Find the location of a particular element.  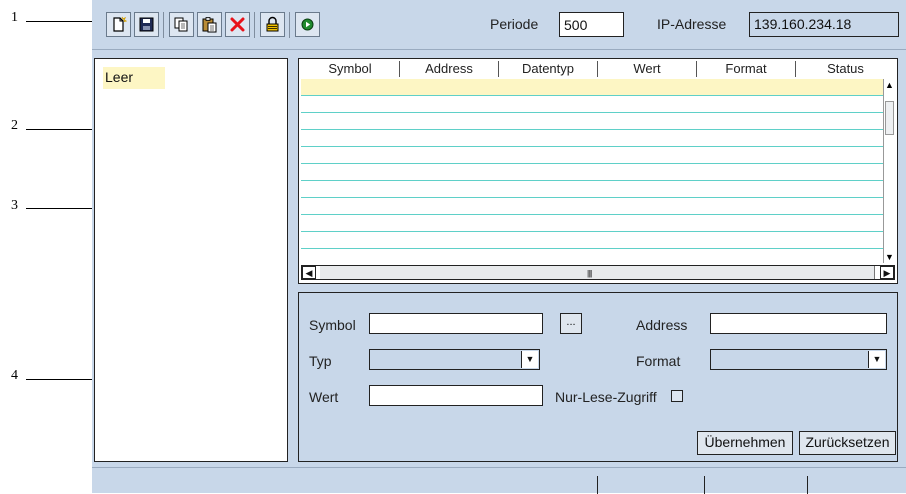

vertical-scrollbar: ▲ ▼ is located at coordinates (889, 171).